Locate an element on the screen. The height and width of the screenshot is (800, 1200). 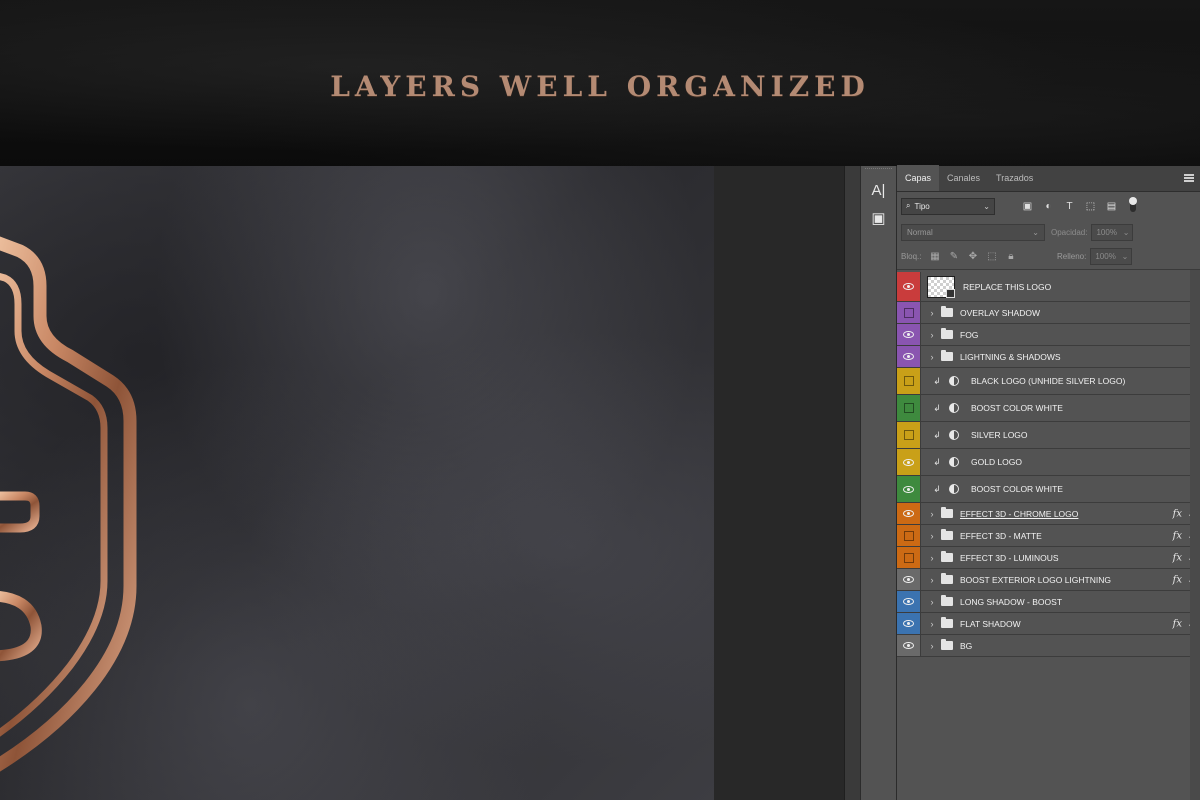
dock-grip is located at coordinates (878, 171).